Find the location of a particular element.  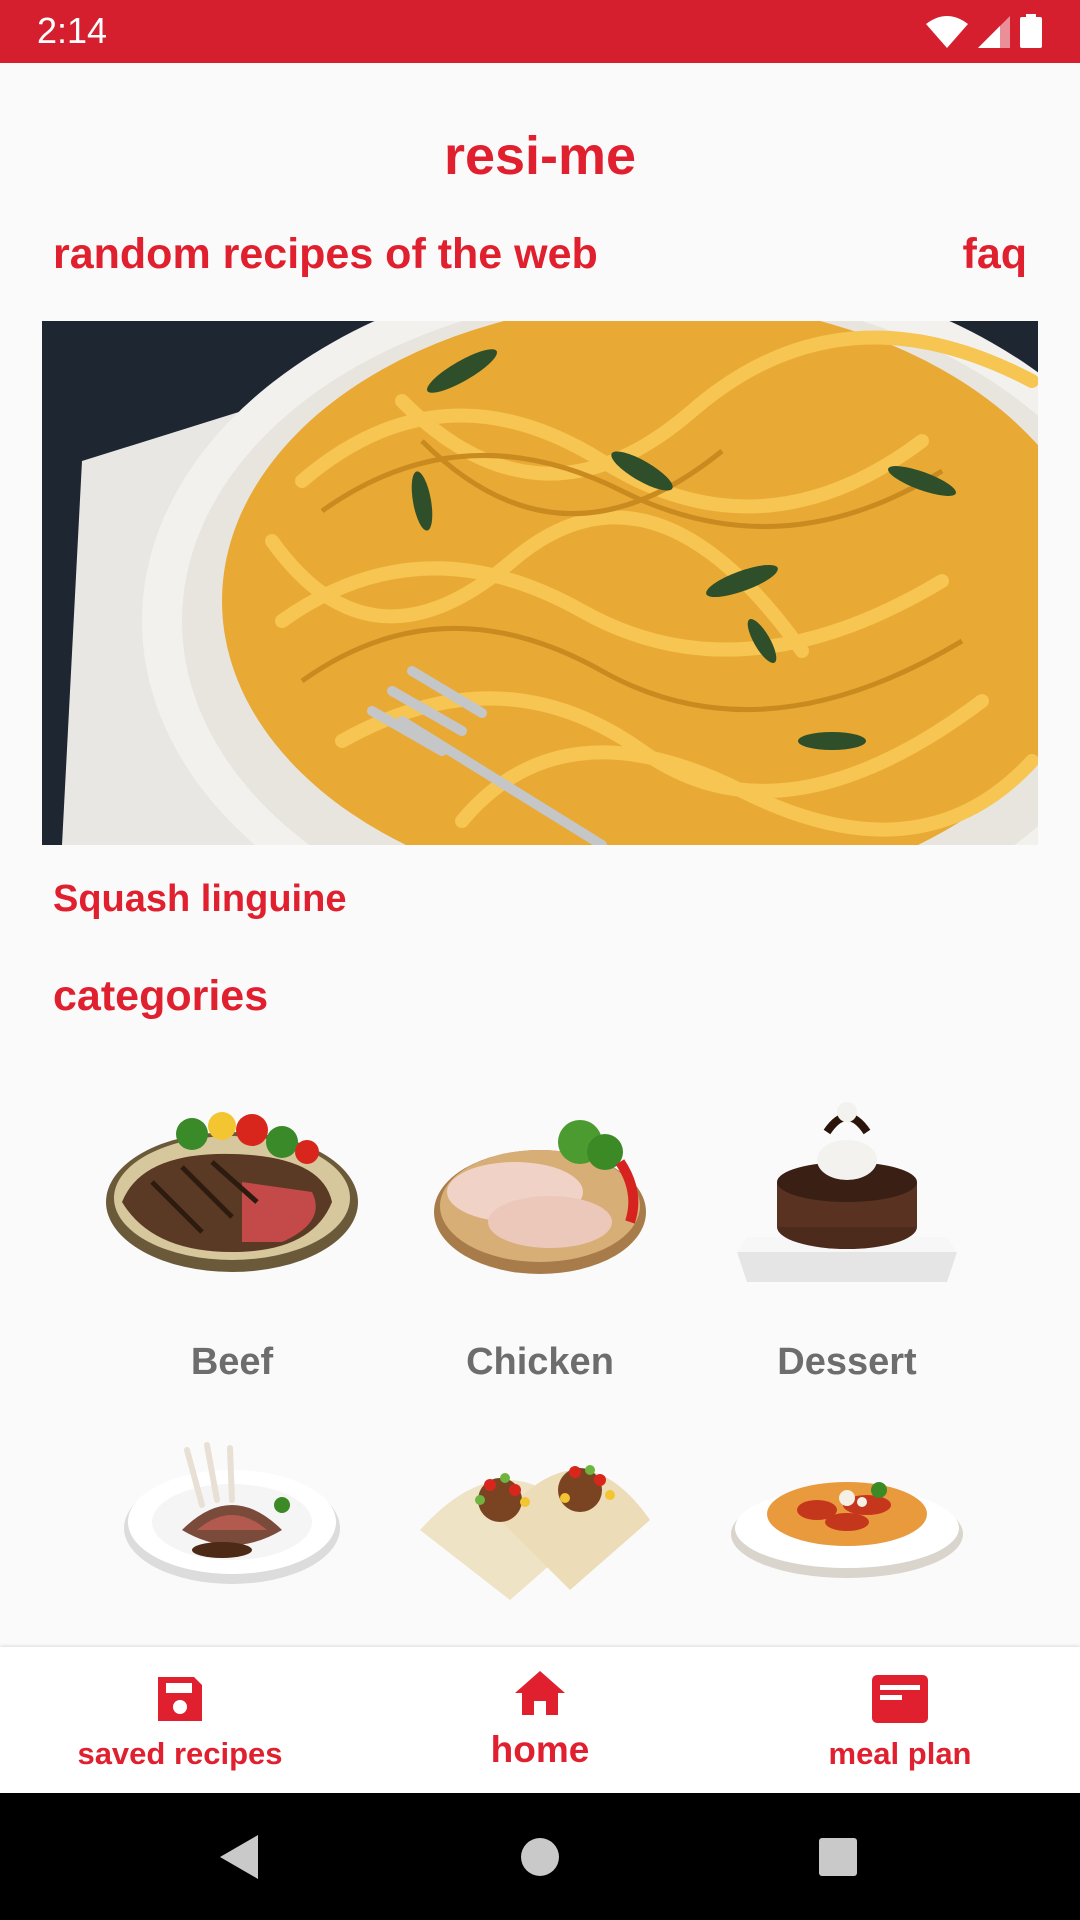

steak-image is located at coordinates (232, 1192).